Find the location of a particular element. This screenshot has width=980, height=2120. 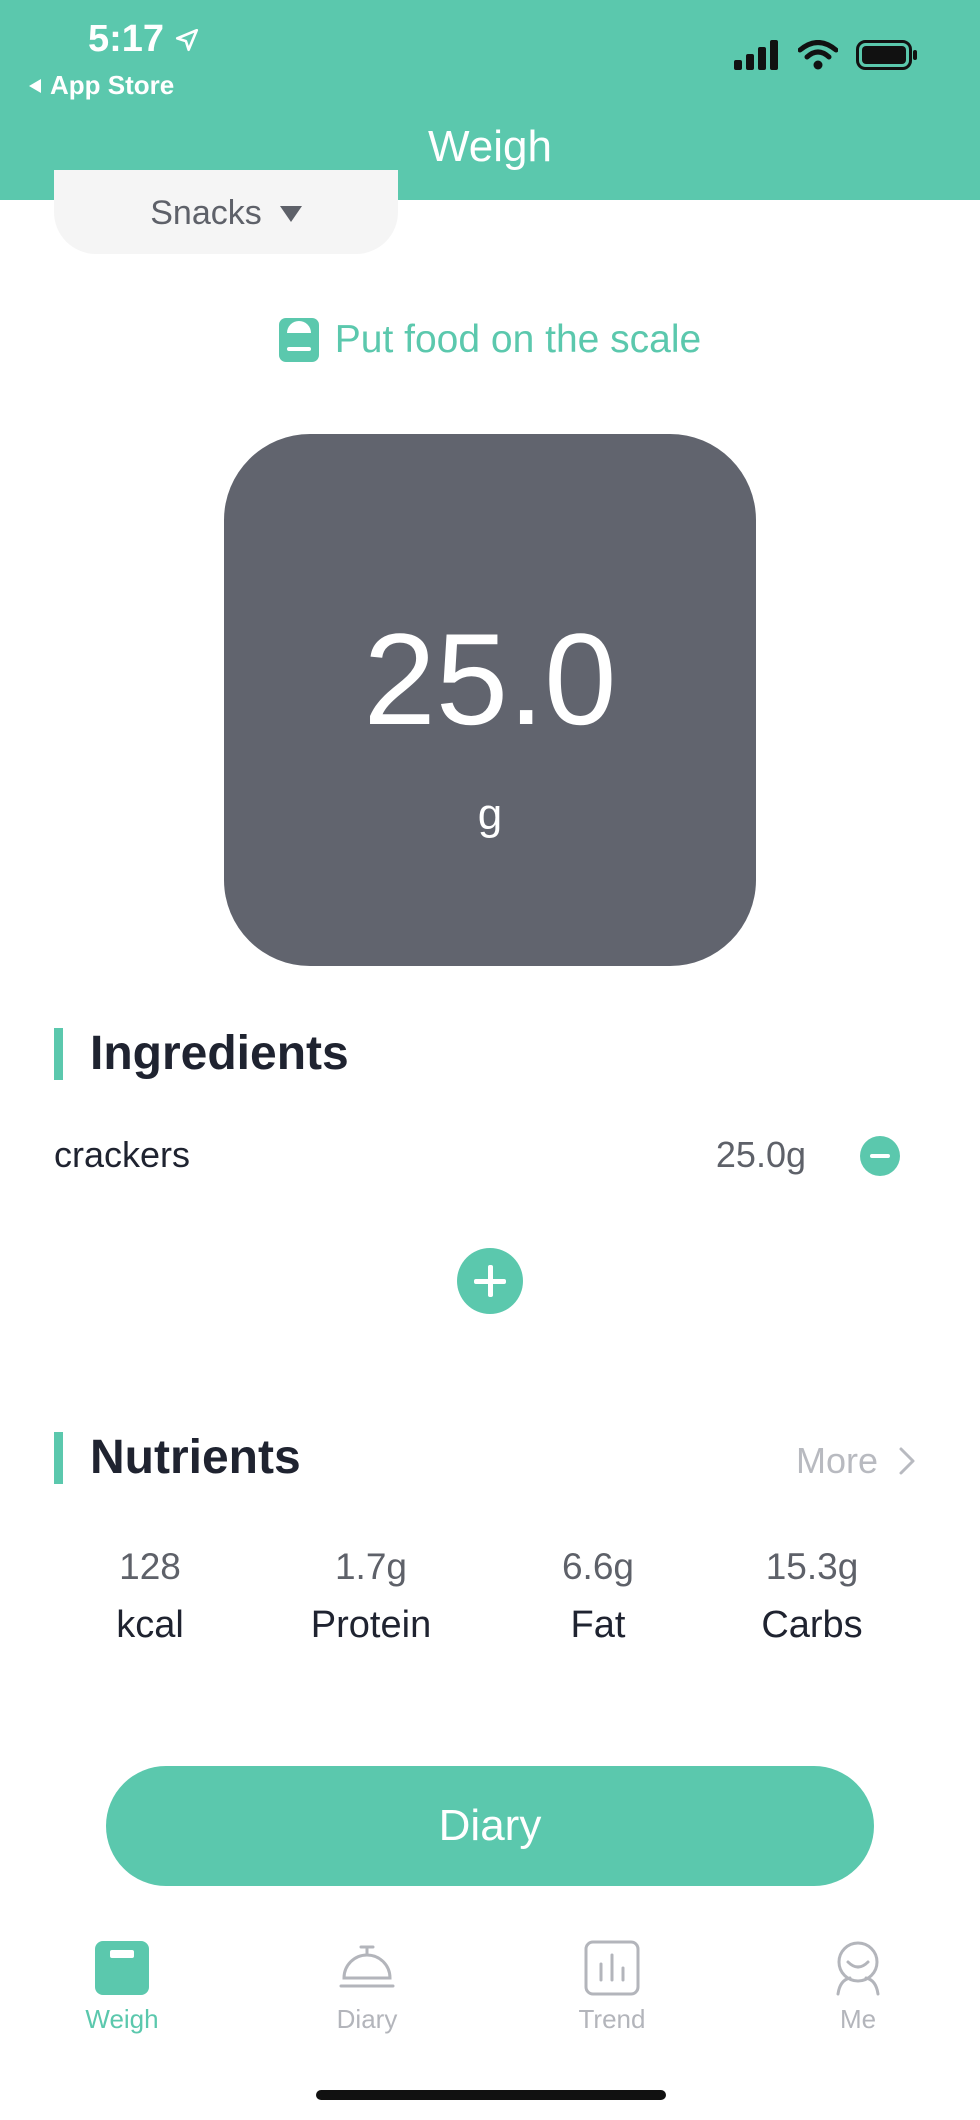

tab-trend: Trend is located at coordinates (612, 1987).